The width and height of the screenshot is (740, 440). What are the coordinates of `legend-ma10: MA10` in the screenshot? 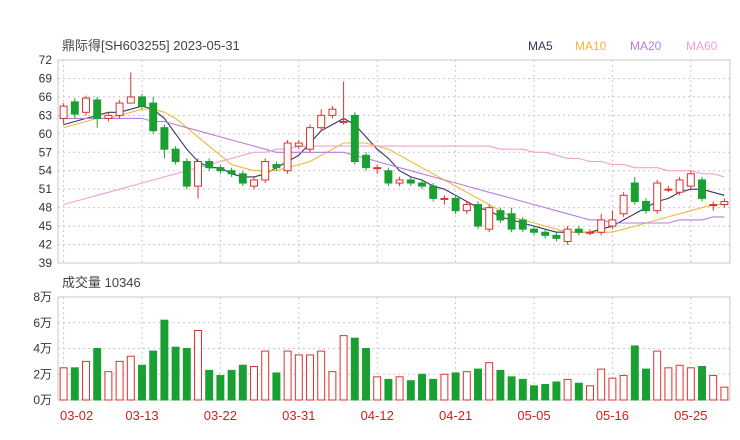 It's located at (591, 46).